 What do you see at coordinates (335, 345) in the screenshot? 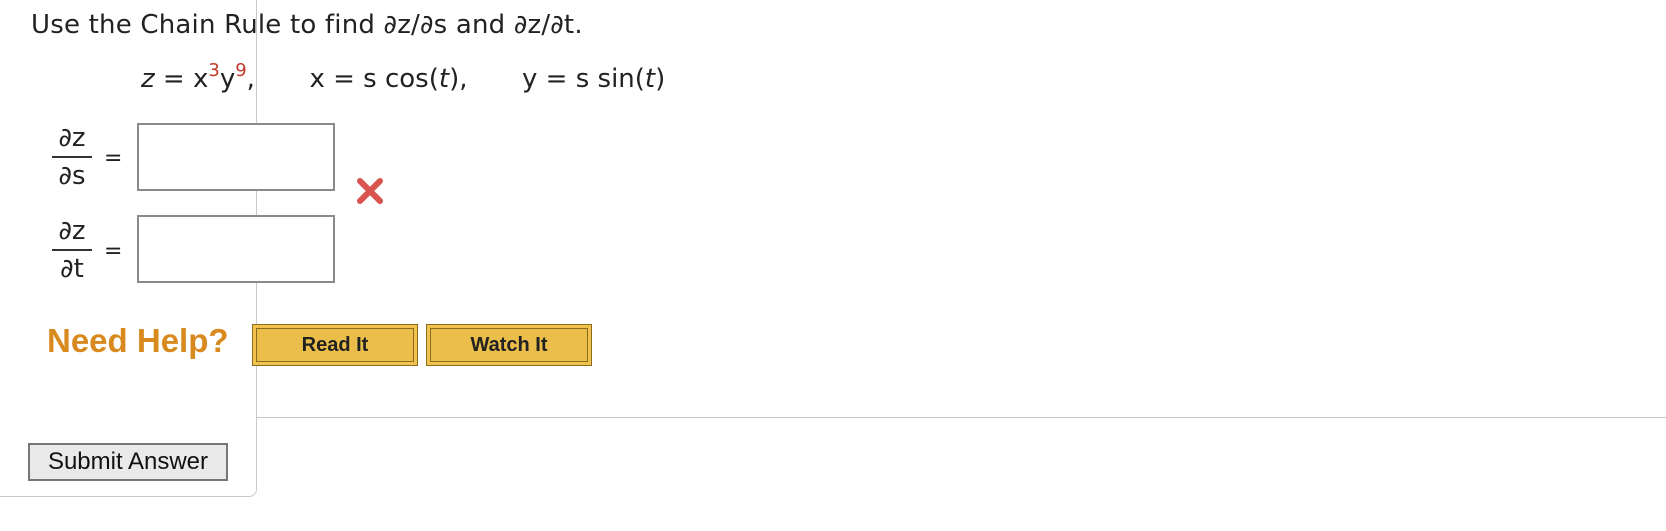
I see `read-it-button: Read It` at bounding box center [335, 345].